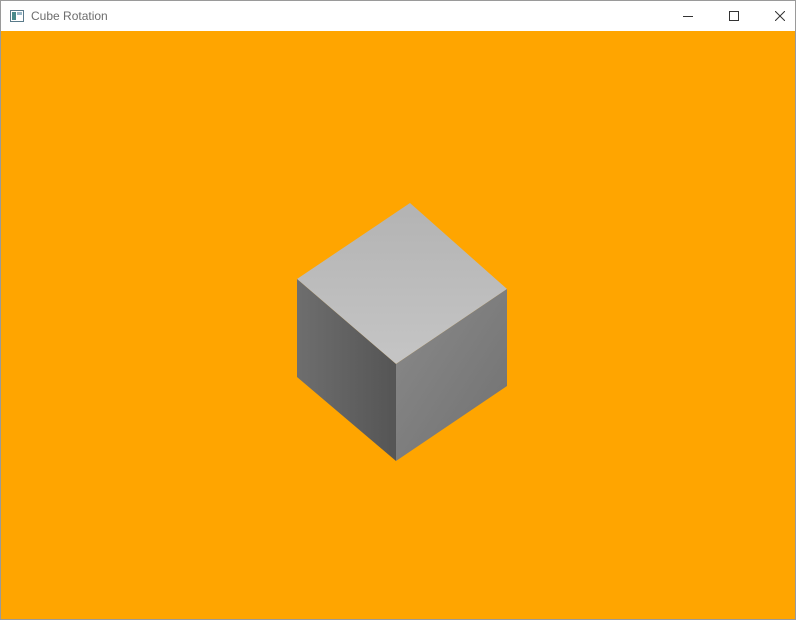 This screenshot has width=796, height=620. I want to click on maximize-button, so click(734, 16).